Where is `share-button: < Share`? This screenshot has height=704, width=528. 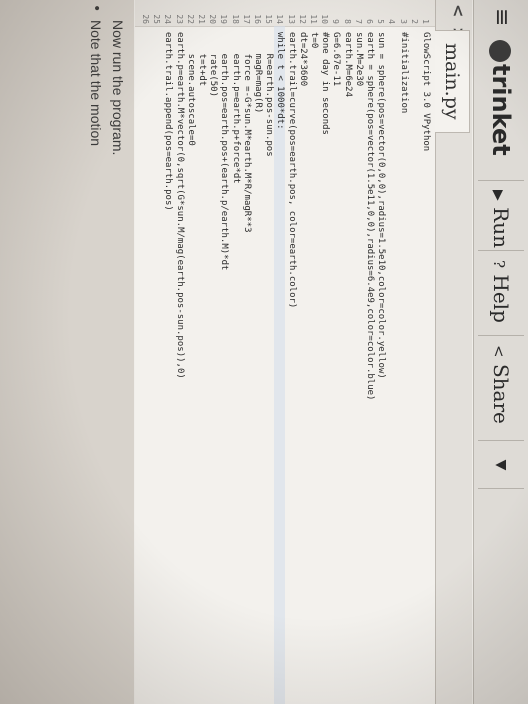 share-button: < Share is located at coordinates (501, 384).